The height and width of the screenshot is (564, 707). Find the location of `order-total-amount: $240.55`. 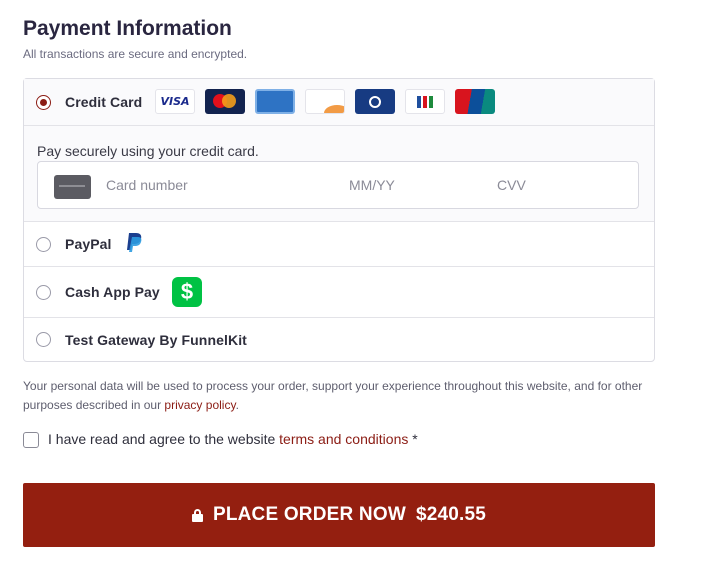

order-total-amount: $240.55 is located at coordinates (451, 514).